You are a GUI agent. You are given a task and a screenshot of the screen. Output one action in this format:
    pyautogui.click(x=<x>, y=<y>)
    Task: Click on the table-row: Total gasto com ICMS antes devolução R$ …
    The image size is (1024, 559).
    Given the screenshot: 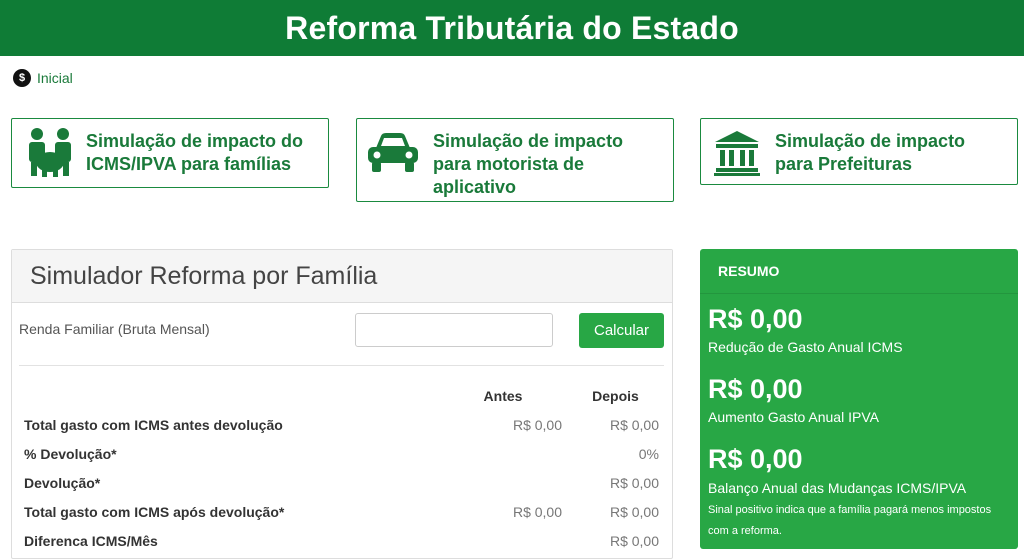 What is the action you would take?
    pyautogui.click(x=341, y=424)
    